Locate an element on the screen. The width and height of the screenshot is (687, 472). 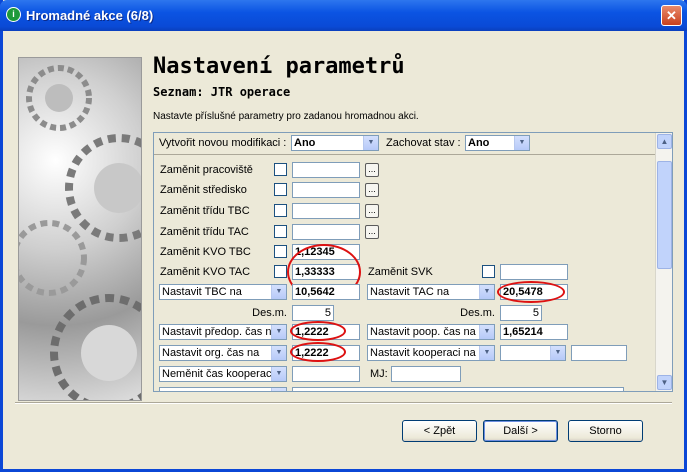
tac-class-checkbox is located at coordinates (280, 231).